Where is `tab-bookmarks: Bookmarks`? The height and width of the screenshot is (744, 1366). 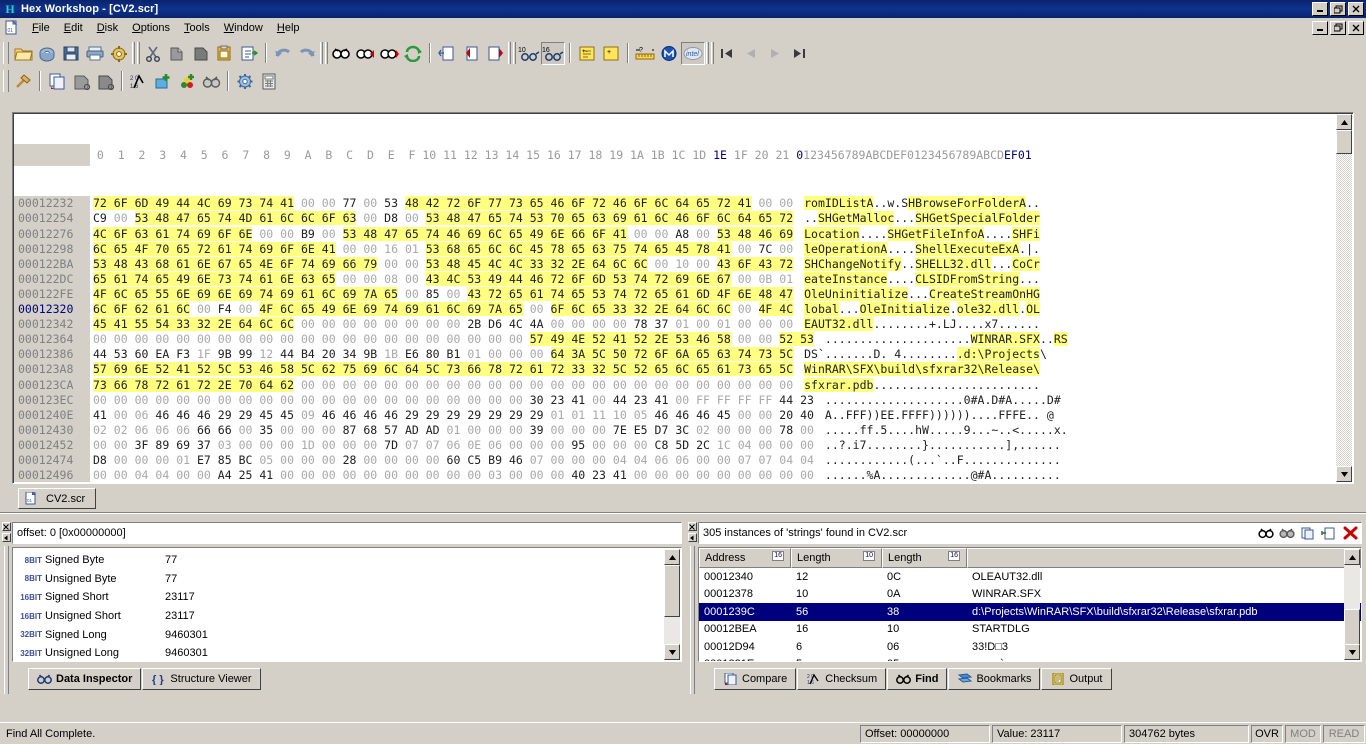
tab-bookmarks: Bookmarks is located at coordinates (994, 679).